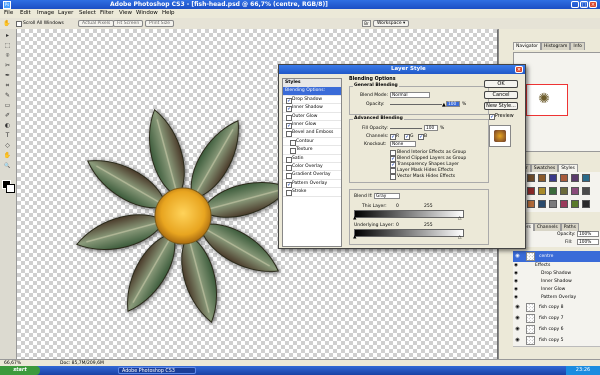 Image resolution: width=600 pixels, height=375 pixels. What do you see at coordinates (354, 237) in the screenshot?
I see `underlying-black-slider-icon: ▲` at bounding box center [354, 237].